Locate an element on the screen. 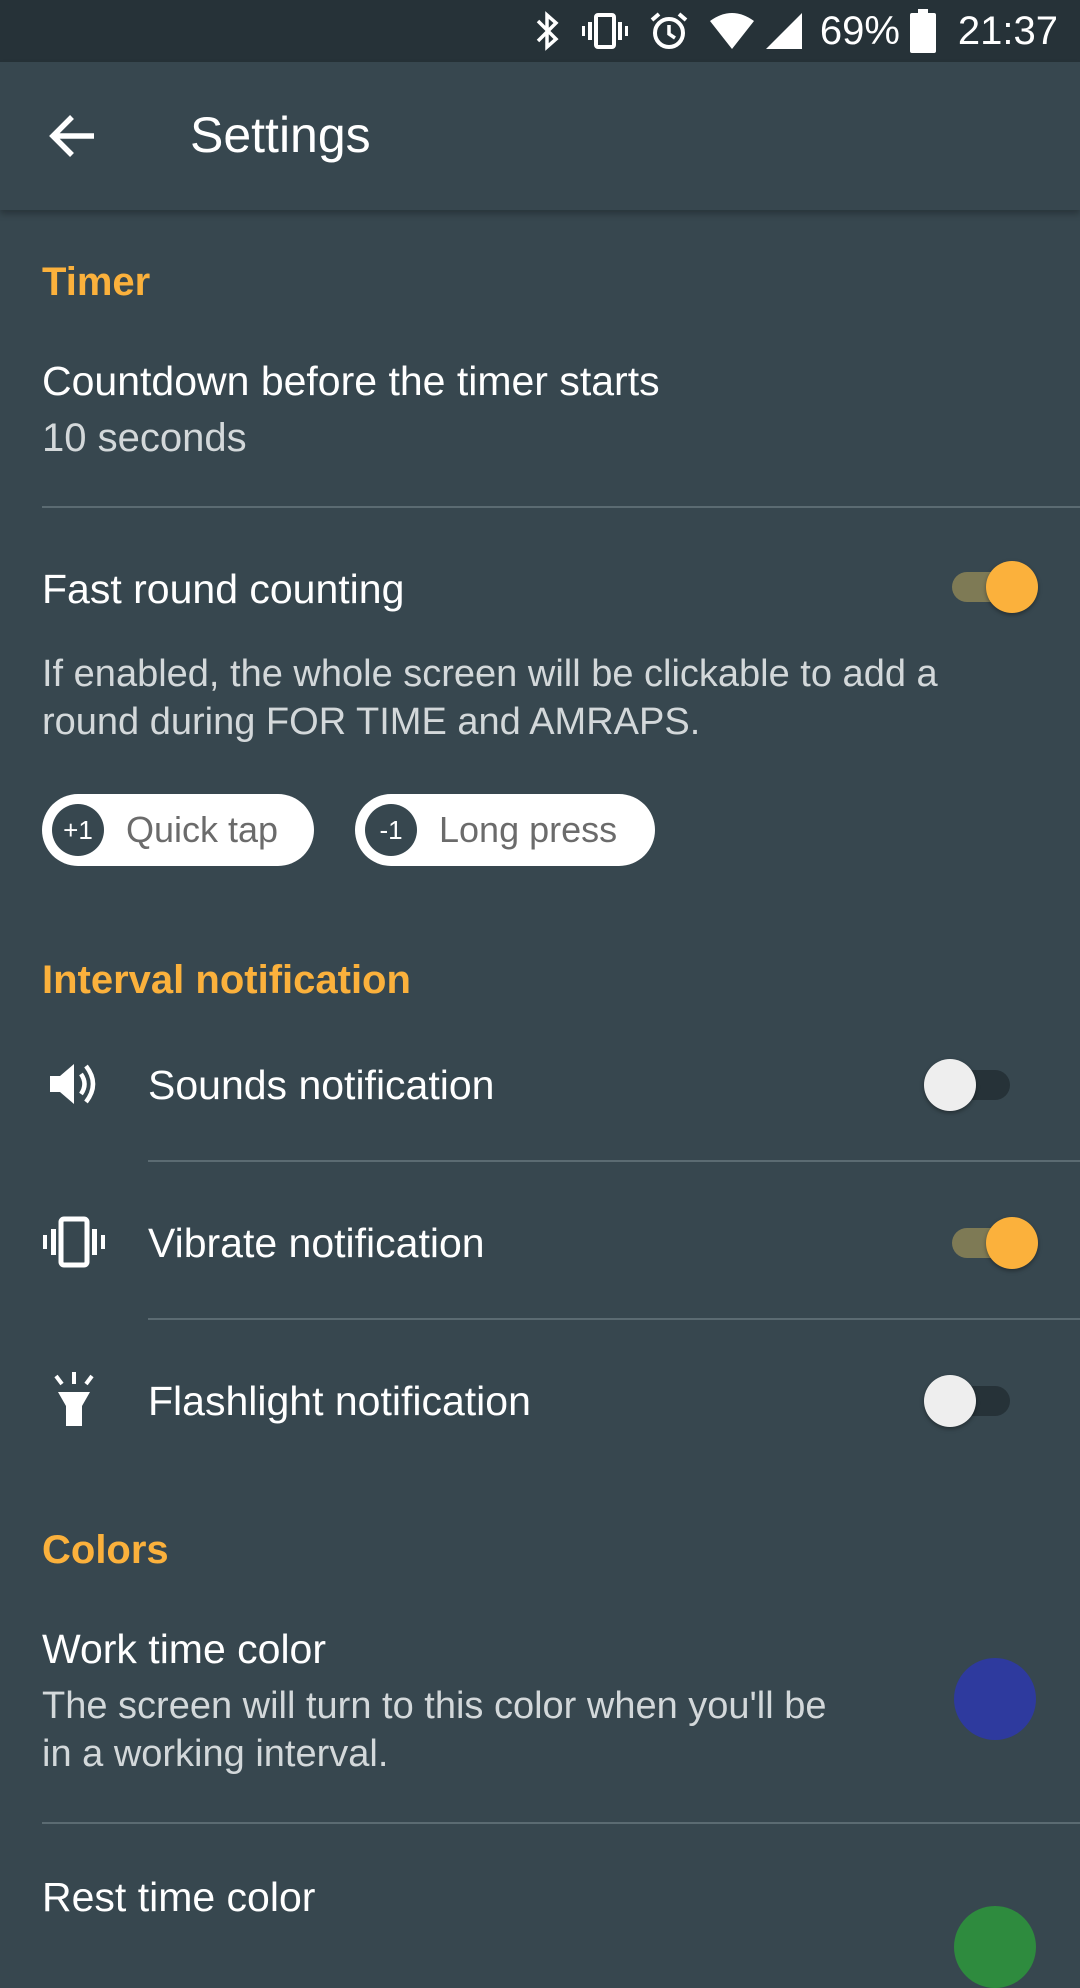 Image resolution: width=1080 pixels, height=1988 pixels. sounds-notification-label: Sounds notification is located at coordinates (321, 1085).